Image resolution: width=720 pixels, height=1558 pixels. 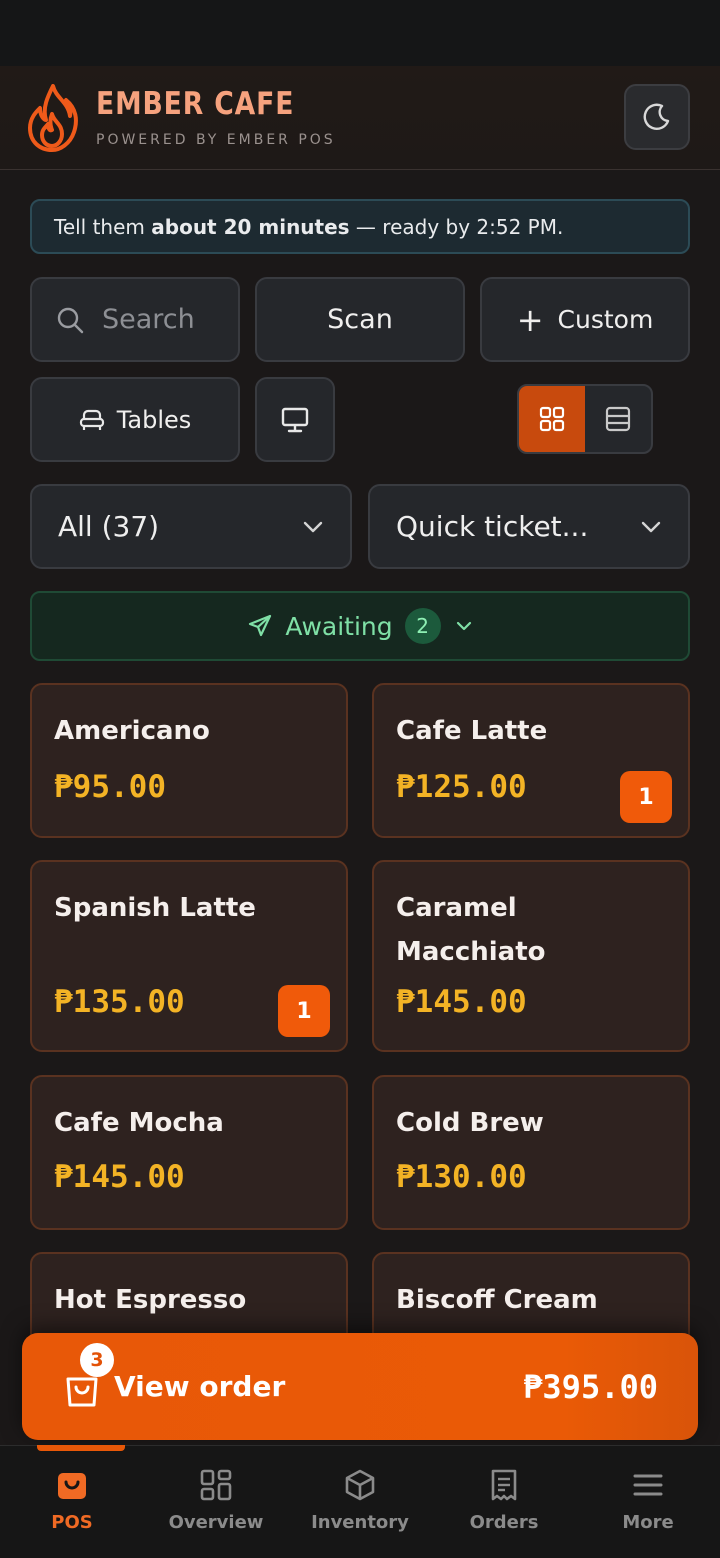 I want to click on brand-name: EMBER CAFE, so click(x=195, y=104).